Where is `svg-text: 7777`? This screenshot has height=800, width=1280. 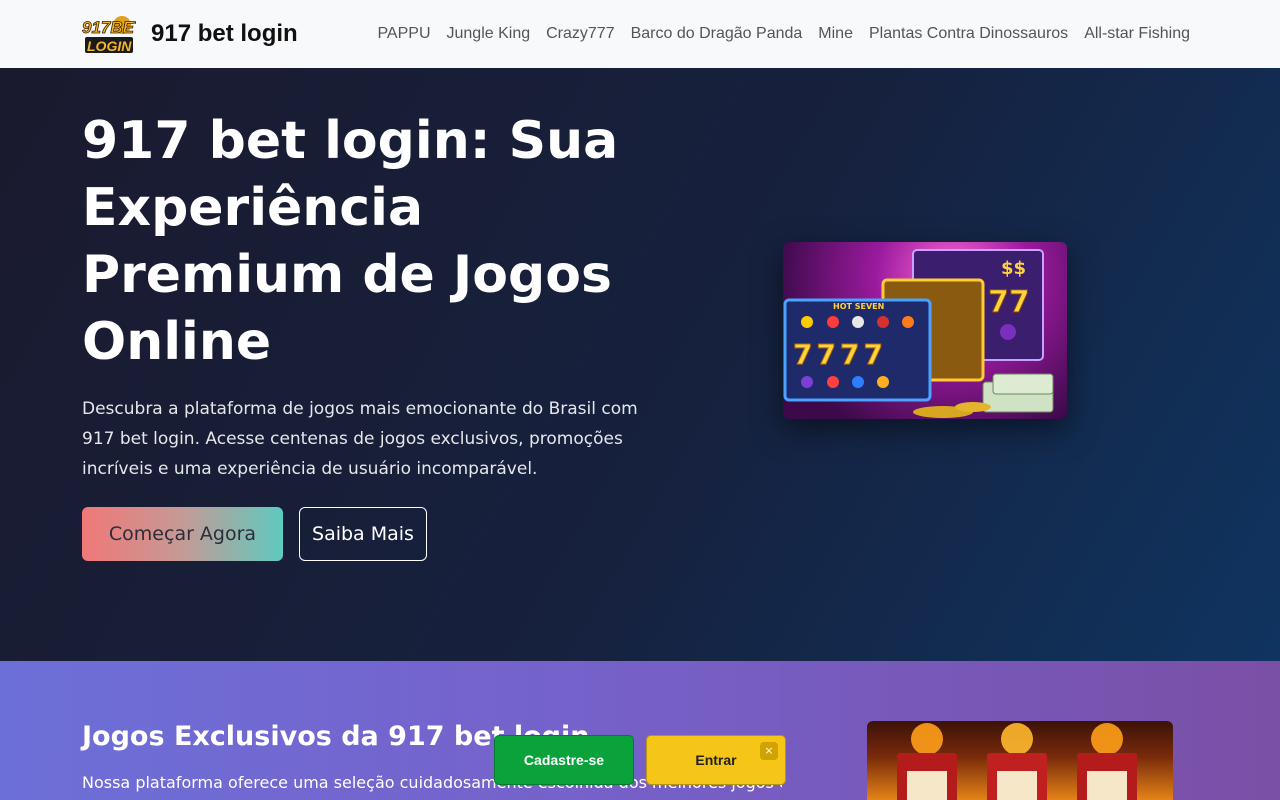 svg-text: 7777 is located at coordinates (840, 354).